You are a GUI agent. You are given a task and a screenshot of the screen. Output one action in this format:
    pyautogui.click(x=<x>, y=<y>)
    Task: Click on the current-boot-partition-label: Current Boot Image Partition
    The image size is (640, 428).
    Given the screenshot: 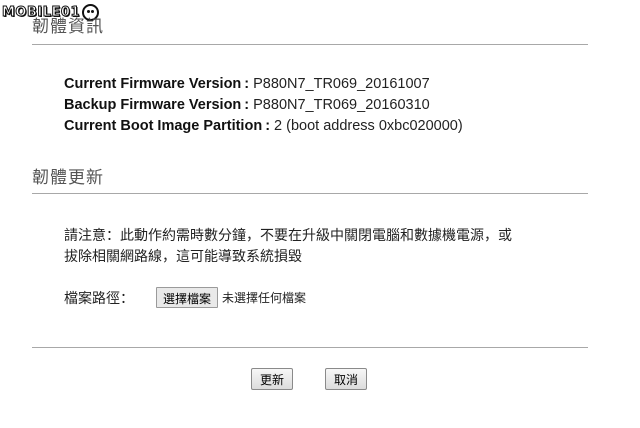 What is the action you would take?
    pyautogui.click(x=163, y=126)
    